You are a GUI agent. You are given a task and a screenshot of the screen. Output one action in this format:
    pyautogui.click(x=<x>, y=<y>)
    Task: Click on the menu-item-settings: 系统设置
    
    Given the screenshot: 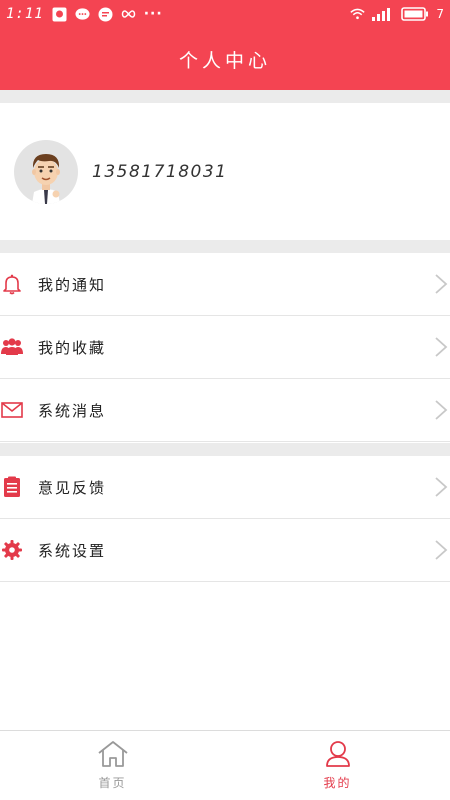 What is the action you would take?
    pyautogui.click(x=225, y=550)
    